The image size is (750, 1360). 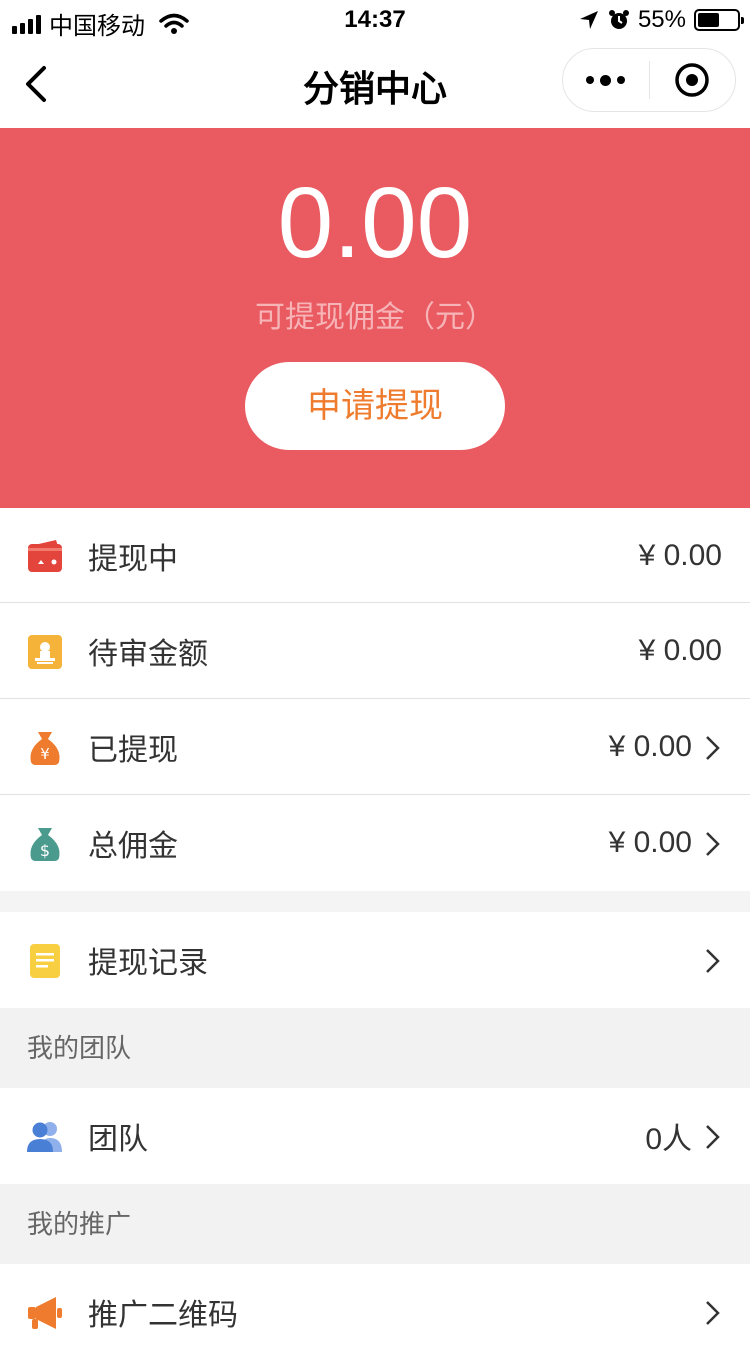 I want to click on battery-icon, so click(x=719, y=20).